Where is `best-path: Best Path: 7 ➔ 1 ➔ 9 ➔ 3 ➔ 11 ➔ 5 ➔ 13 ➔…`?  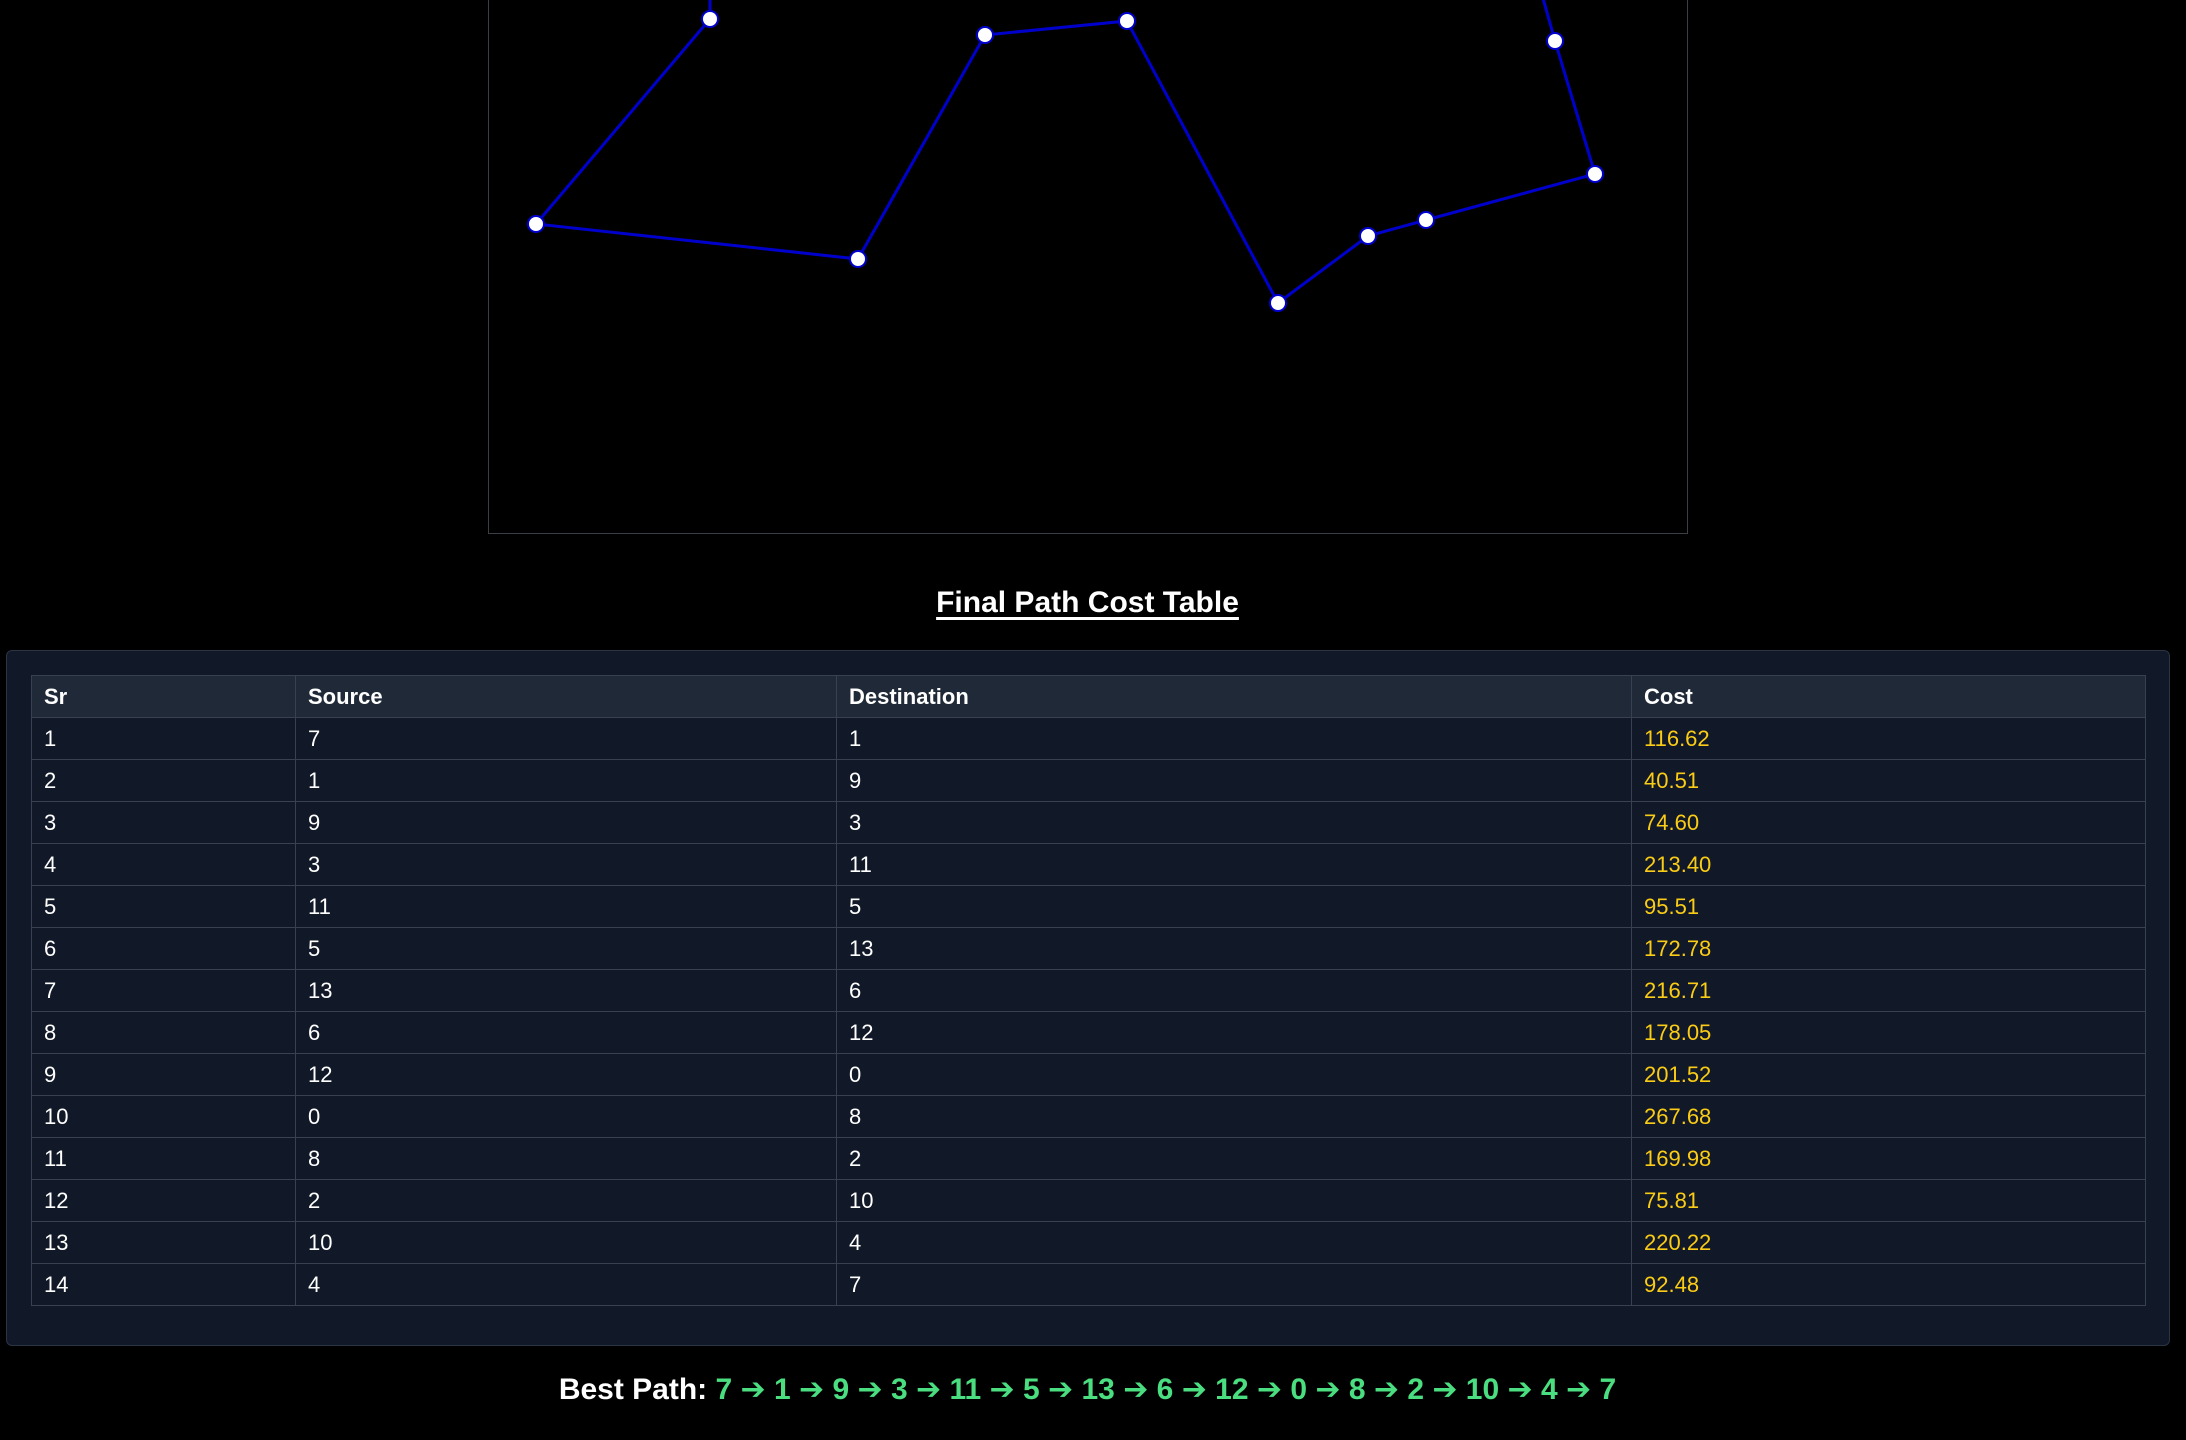 best-path: Best Path: 7 ➔ 1 ➔ 9 ➔ 3 ➔ 11 ➔ 5 ➔ 13 ➔… is located at coordinates (1087, 1389).